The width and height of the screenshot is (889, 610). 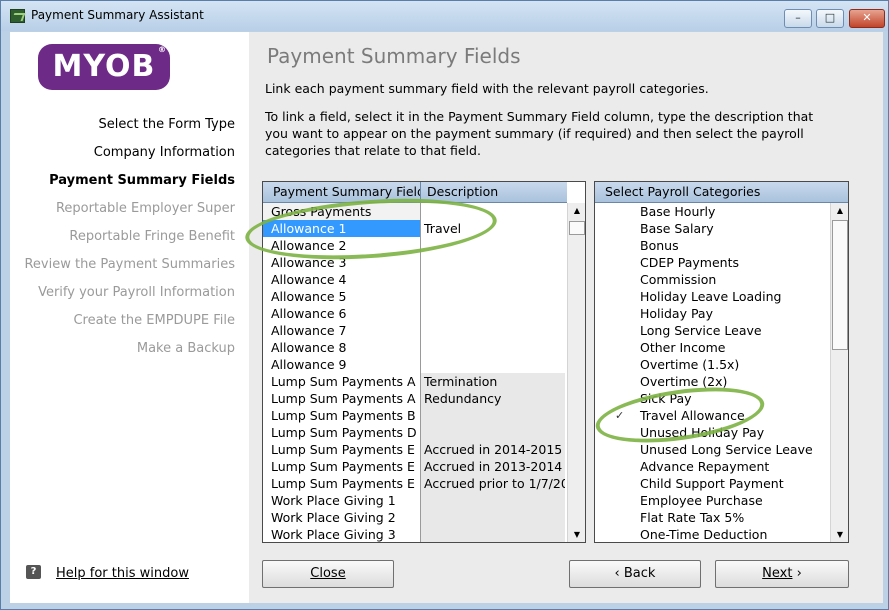 I want to click on list-item: Base Salary, so click(x=711, y=228).